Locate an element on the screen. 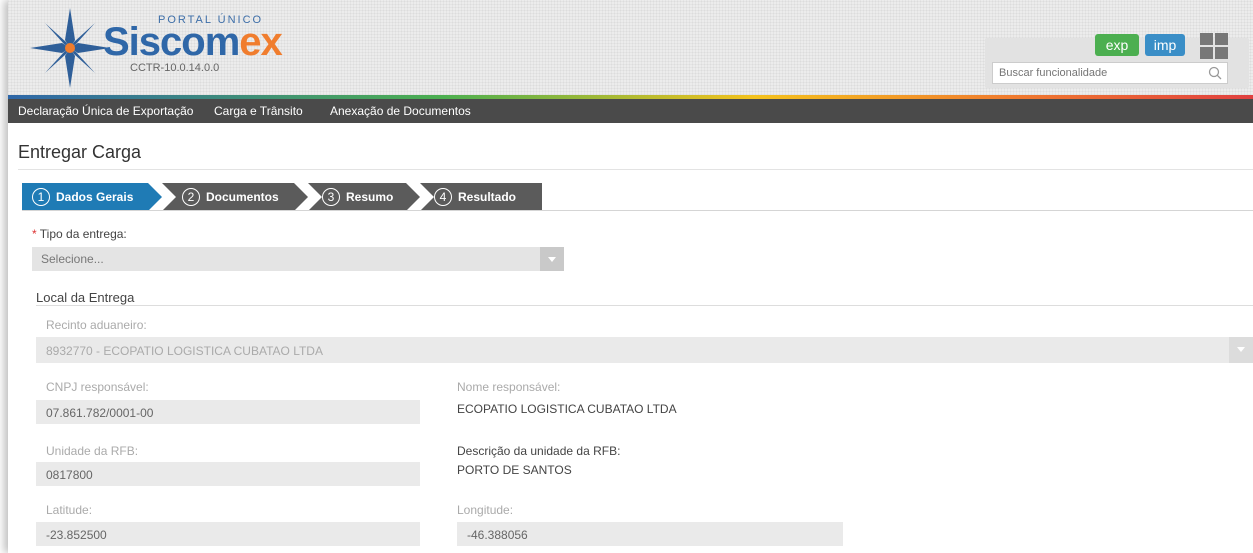 The image size is (1253, 553). nome-label: Nome responsável: is located at coordinates (509, 387).